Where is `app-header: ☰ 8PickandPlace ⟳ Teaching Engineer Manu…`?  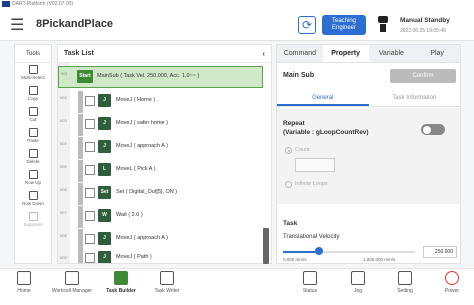
app-header: ☰ 8PickandPlace ⟳ Teaching Engineer Manu… is located at coordinates (237, 25).